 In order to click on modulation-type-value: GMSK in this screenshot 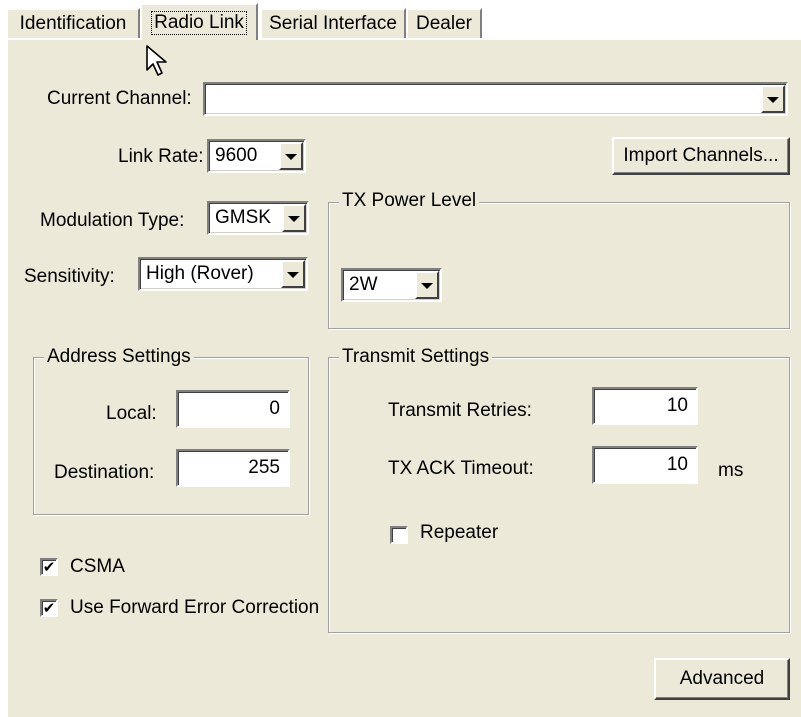, I will do `click(243, 217)`.